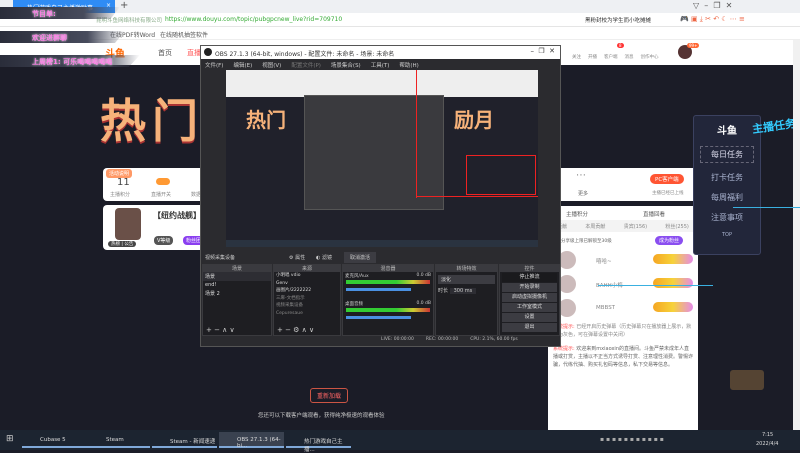  Describe the element at coordinates (10, 439) in the screenshot. I see `start-icon: ⊞` at that location.